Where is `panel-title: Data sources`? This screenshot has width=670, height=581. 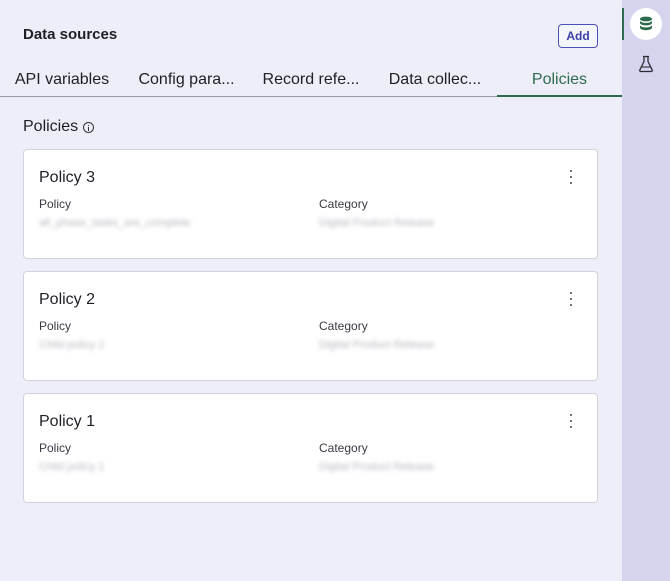 panel-title: Data sources is located at coordinates (70, 34).